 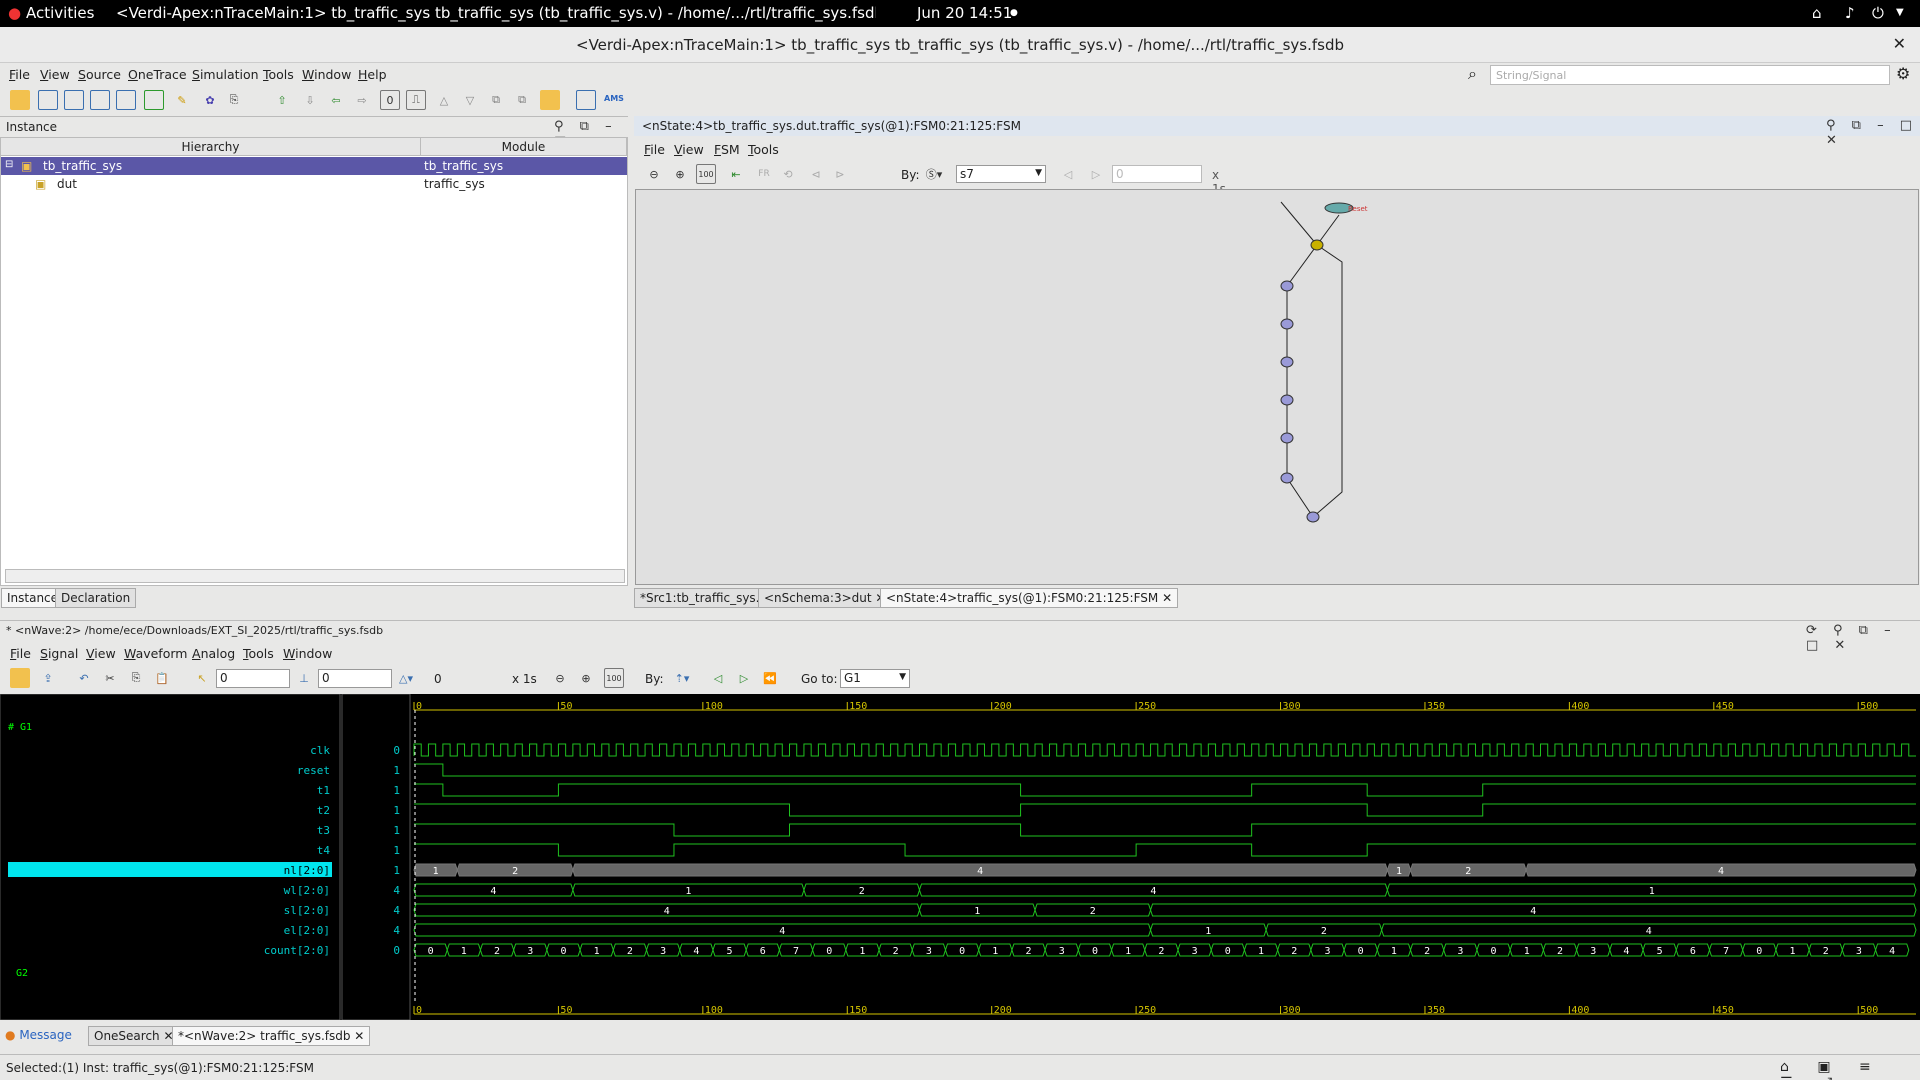 I want to click on schematic-icon, so click(x=74, y=100).